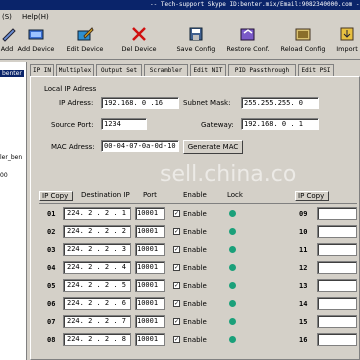 This screenshot has width=360, height=360. I want to click on tab-edit-psi: Edit PSI, so click(316, 70).